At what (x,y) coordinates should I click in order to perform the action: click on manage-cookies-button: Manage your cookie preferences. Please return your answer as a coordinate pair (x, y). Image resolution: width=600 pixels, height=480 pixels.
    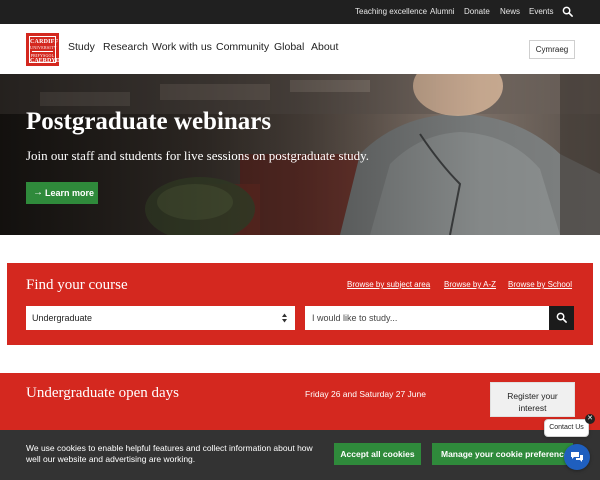
    Looking at the image, I should click on (502, 454).